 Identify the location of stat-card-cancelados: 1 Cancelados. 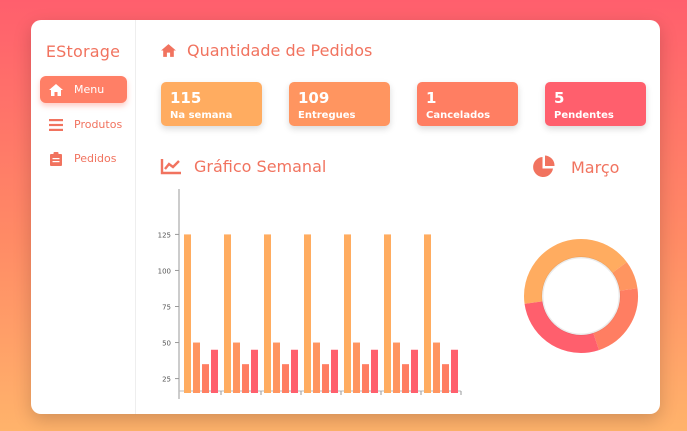
(467, 104).